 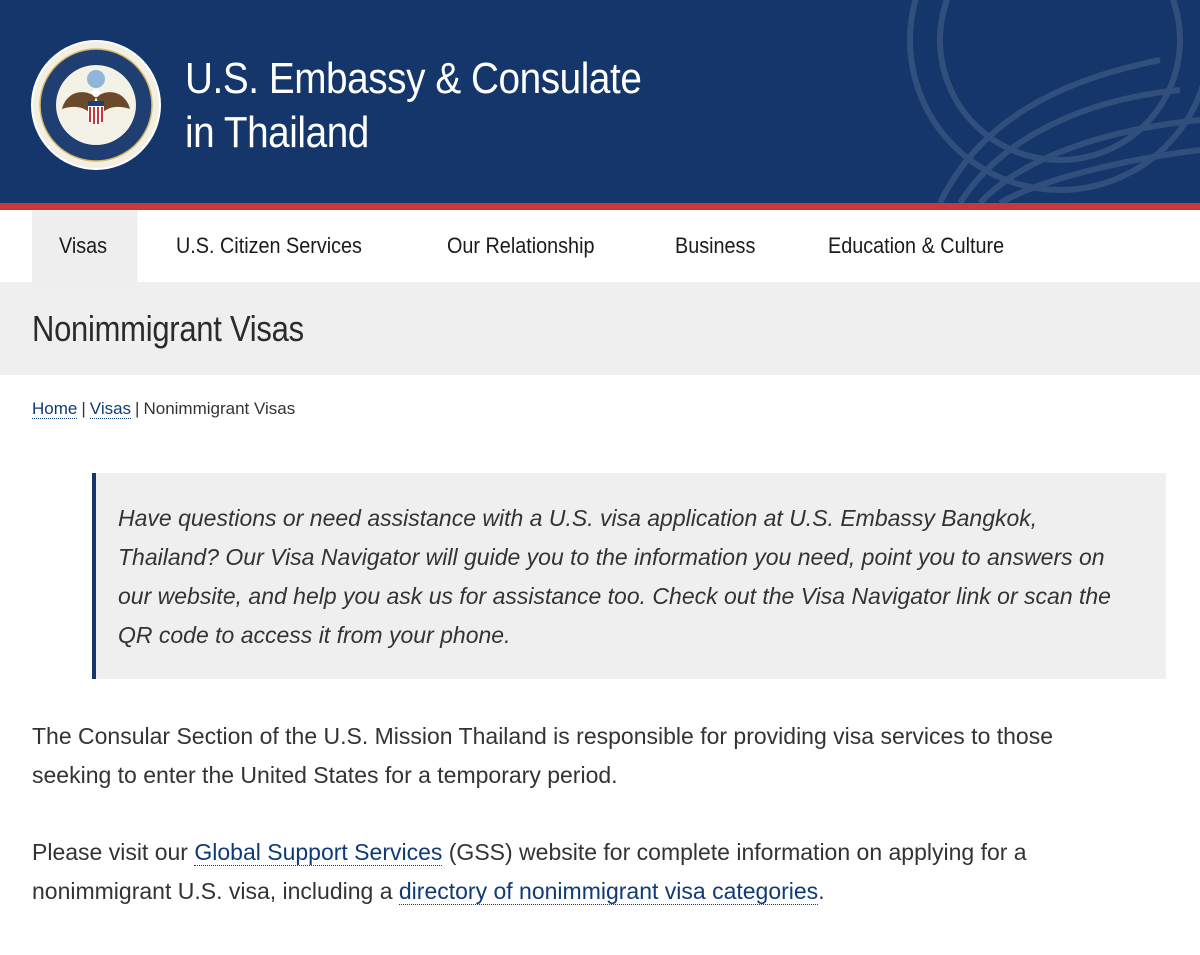 I want to click on nav-item-us-citizen-services: U.S. Citizen Services, so click(x=271, y=246).